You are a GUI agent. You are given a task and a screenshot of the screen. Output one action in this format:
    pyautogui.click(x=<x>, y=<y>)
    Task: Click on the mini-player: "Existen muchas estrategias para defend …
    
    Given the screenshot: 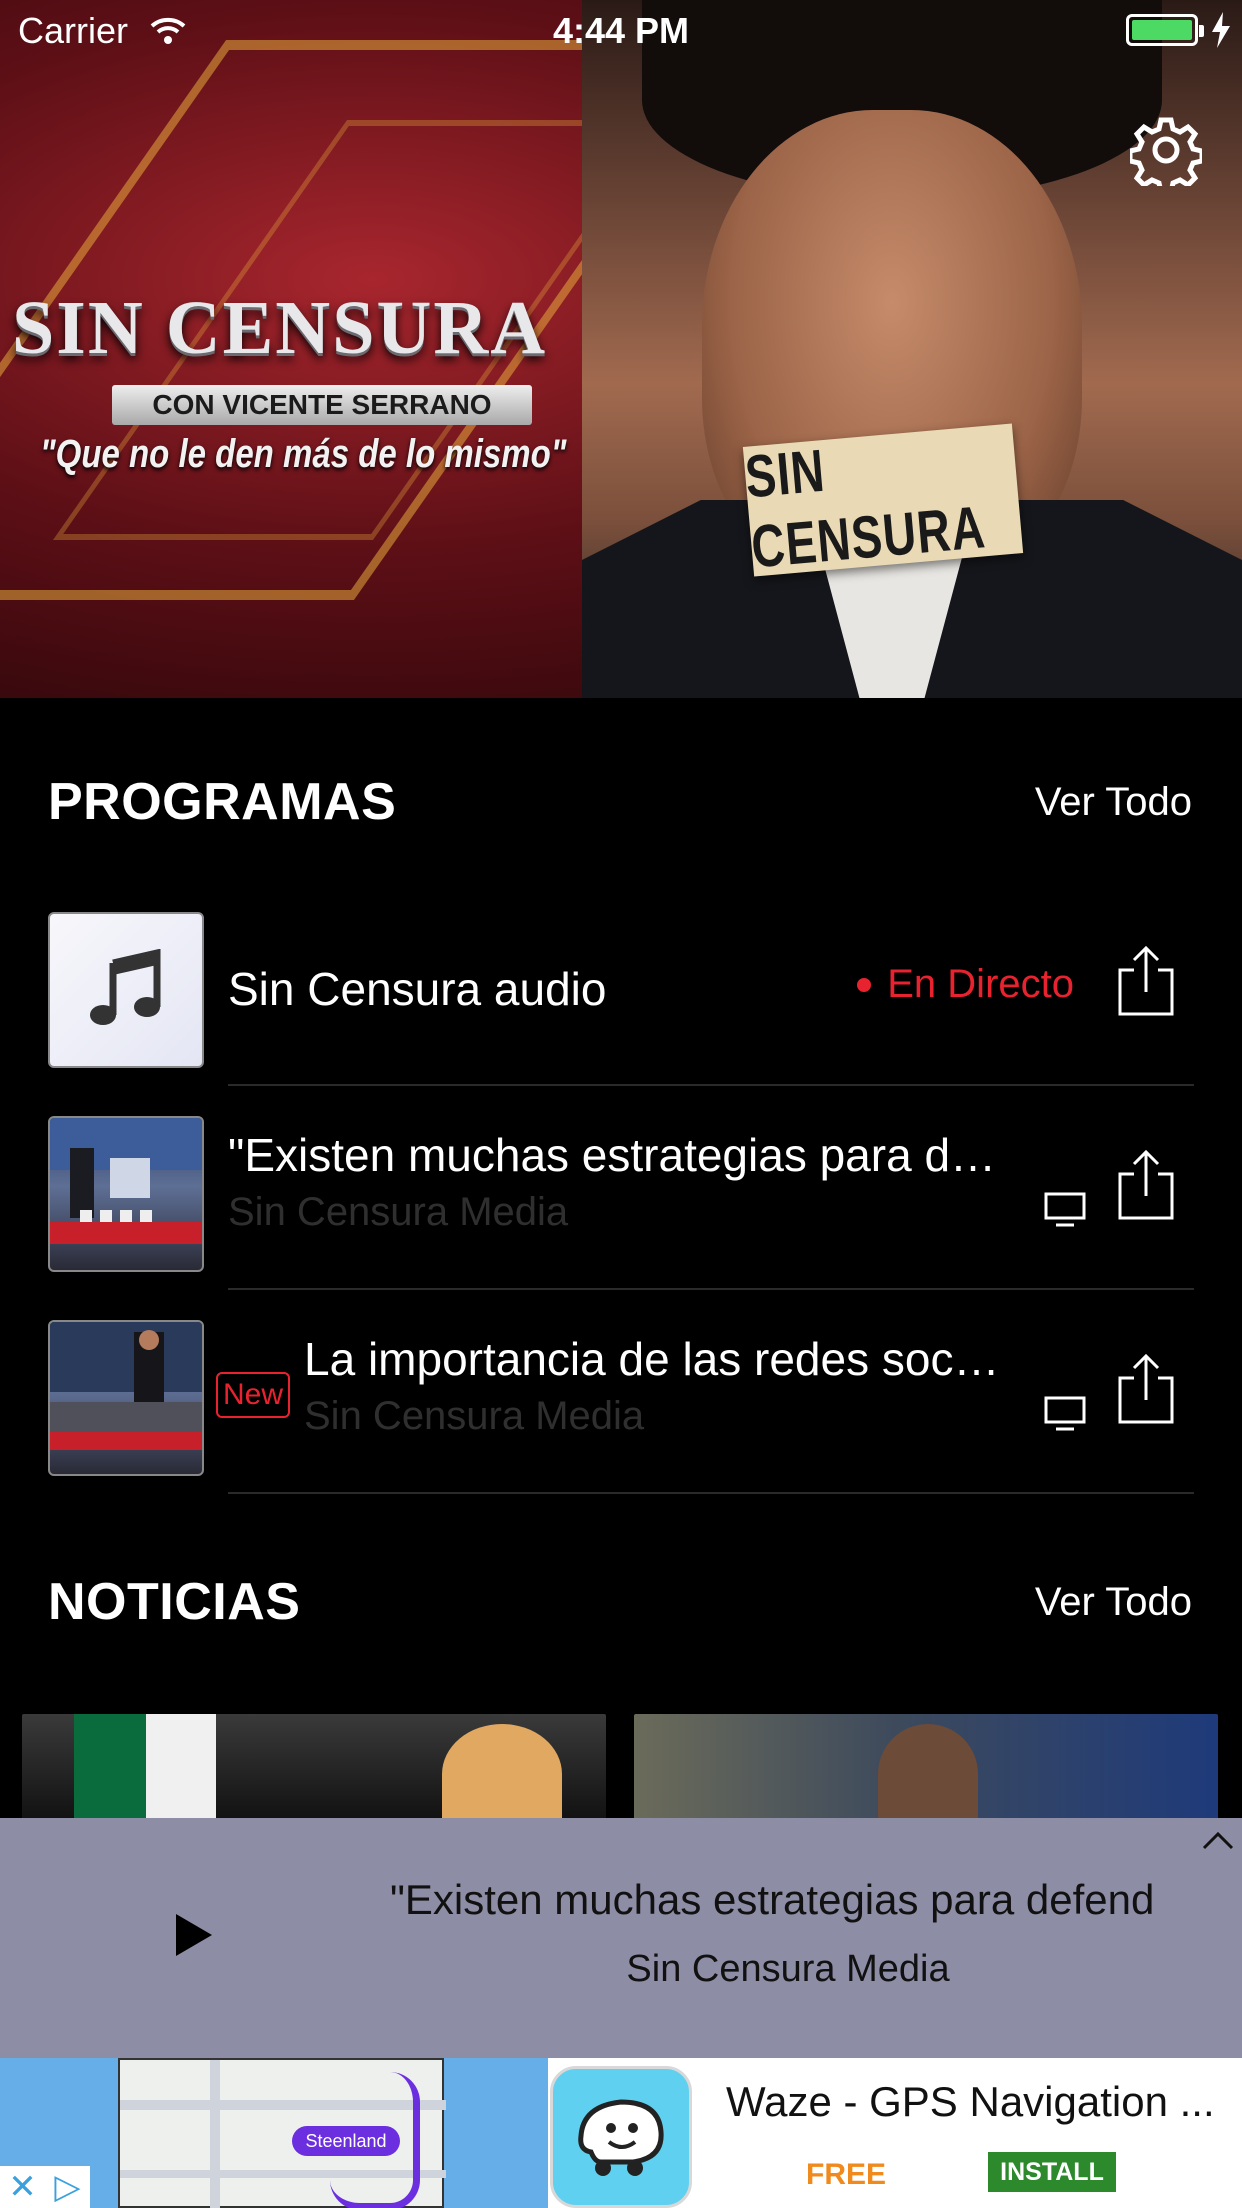 What is the action you would take?
    pyautogui.click(x=621, y=1938)
    